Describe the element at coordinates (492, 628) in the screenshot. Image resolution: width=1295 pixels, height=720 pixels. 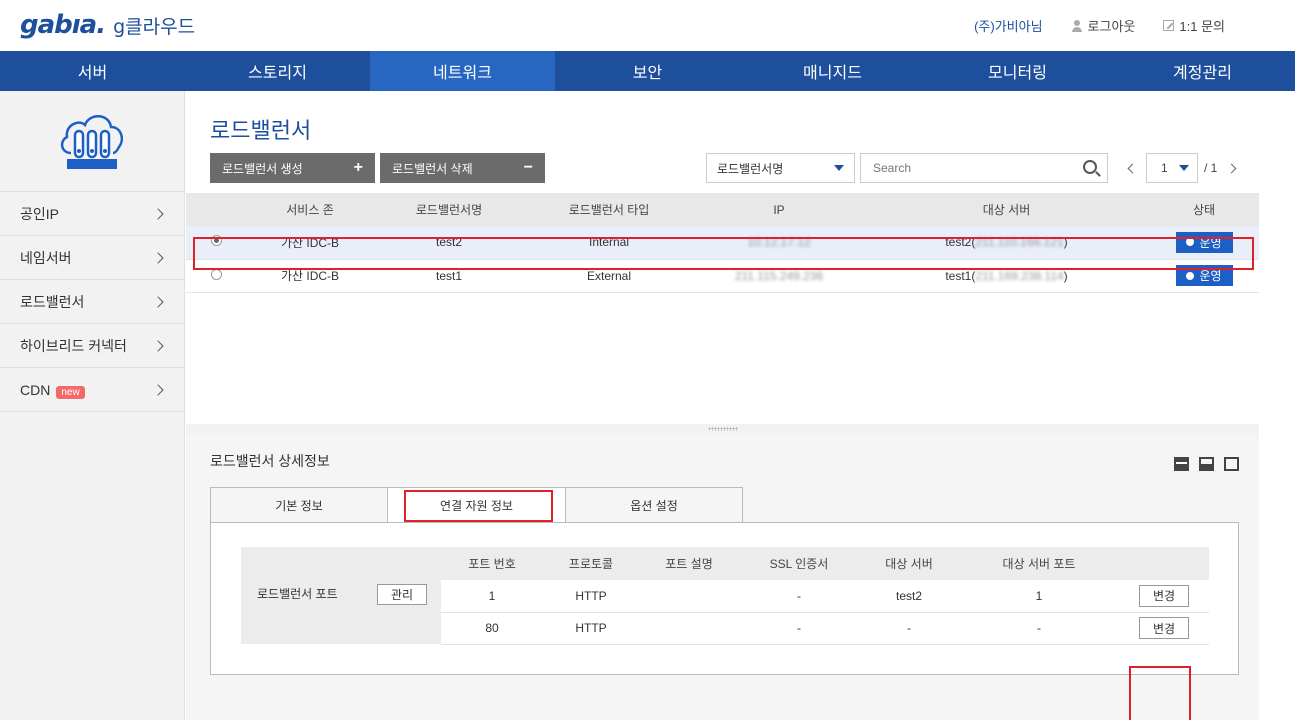
I see `port-number: 80` at that location.